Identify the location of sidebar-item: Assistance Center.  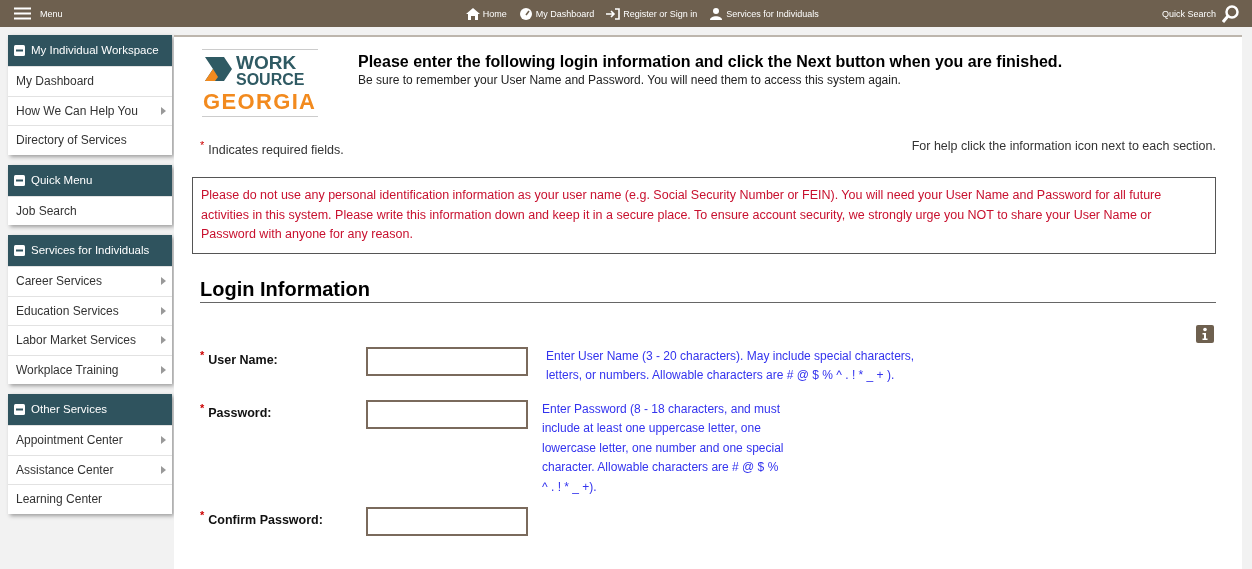
(90, 469).